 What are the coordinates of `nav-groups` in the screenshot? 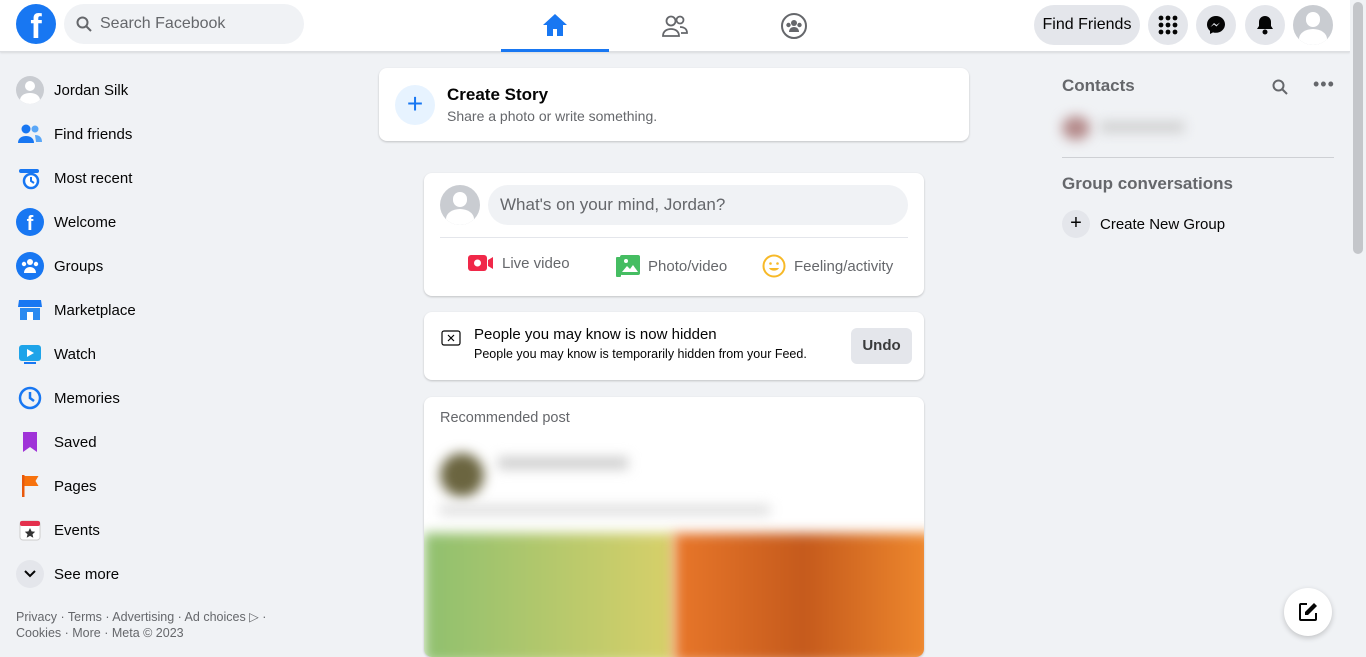 It's located at (794, 26).